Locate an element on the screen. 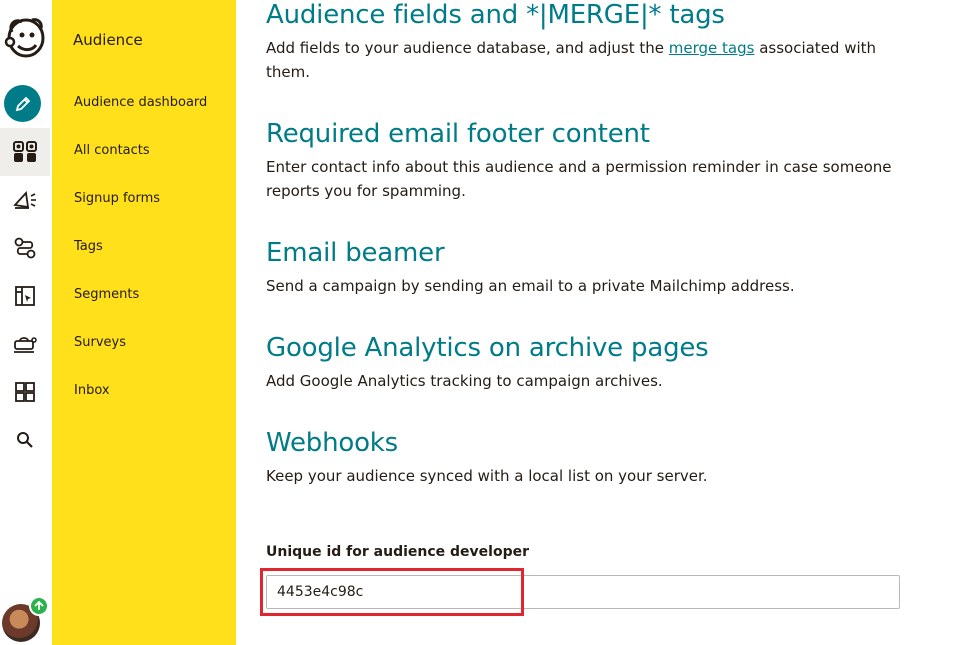 This screenshot has width=958, height=645. subnav-item-audience-dashboard: Audience dashboard is located at coordinates (140, 102).